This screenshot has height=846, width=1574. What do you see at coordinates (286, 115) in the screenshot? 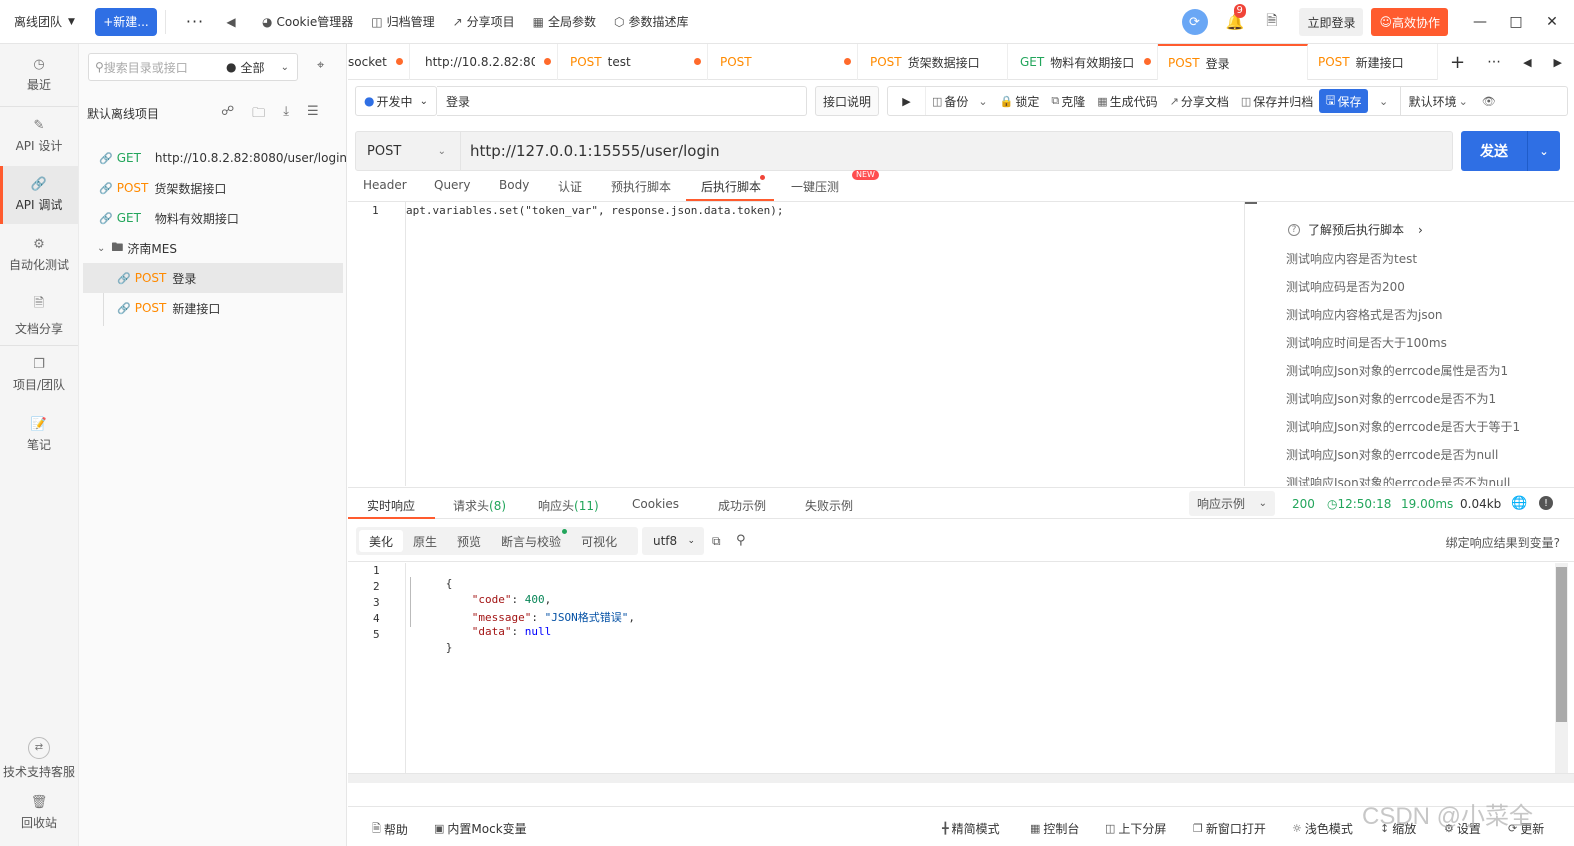
I see `import-icon: ⤓` at bounding box center [286, 115].